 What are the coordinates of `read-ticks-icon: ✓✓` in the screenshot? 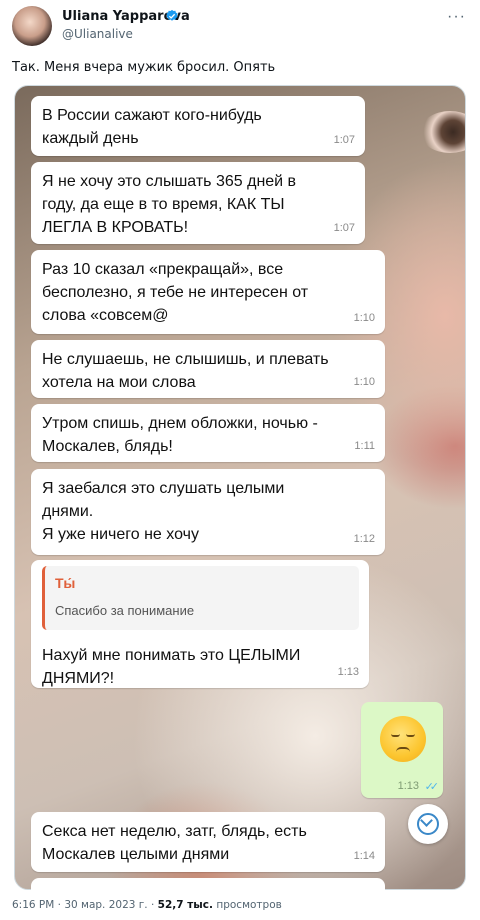 It's located at (432, 787).